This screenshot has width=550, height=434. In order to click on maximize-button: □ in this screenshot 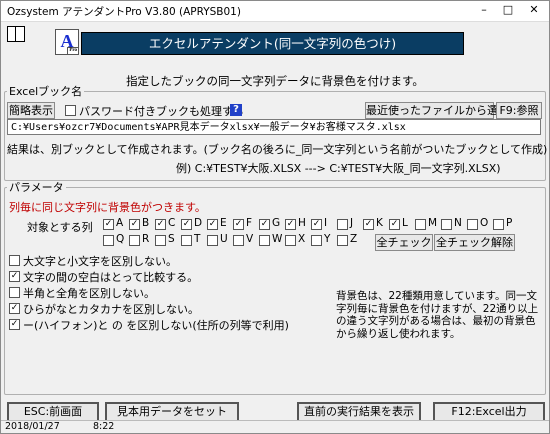, I will do `click(508, 10)`.